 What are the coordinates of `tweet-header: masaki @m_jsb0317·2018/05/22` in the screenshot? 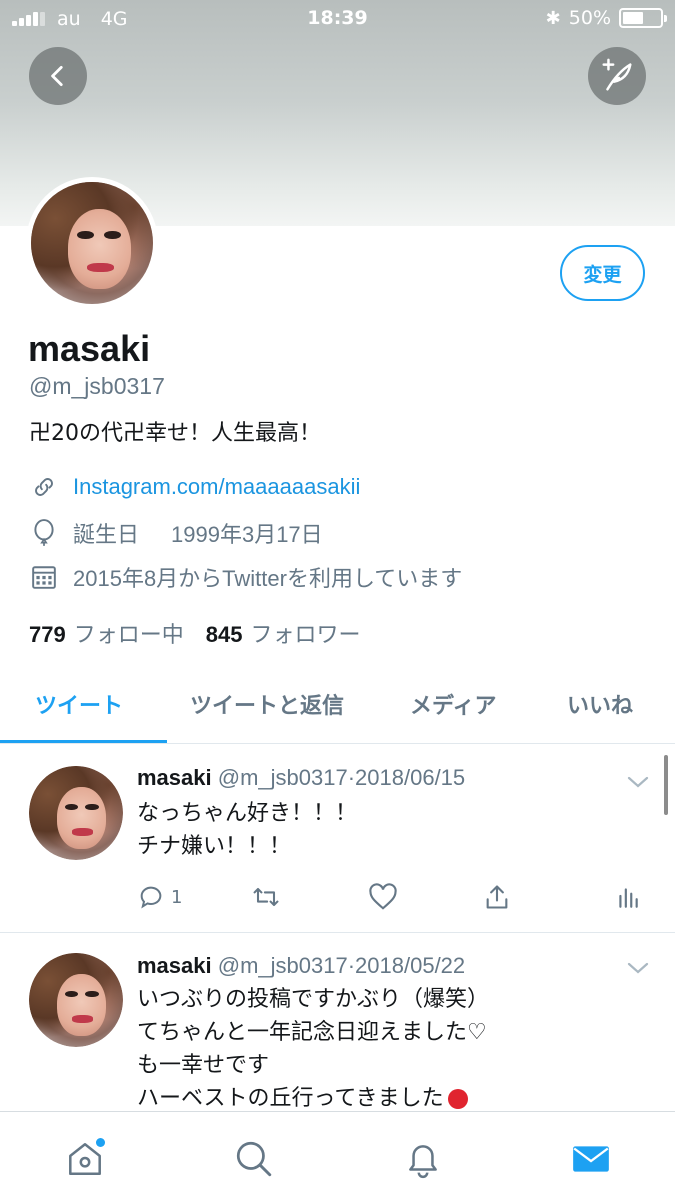 It's located at (301, 966).